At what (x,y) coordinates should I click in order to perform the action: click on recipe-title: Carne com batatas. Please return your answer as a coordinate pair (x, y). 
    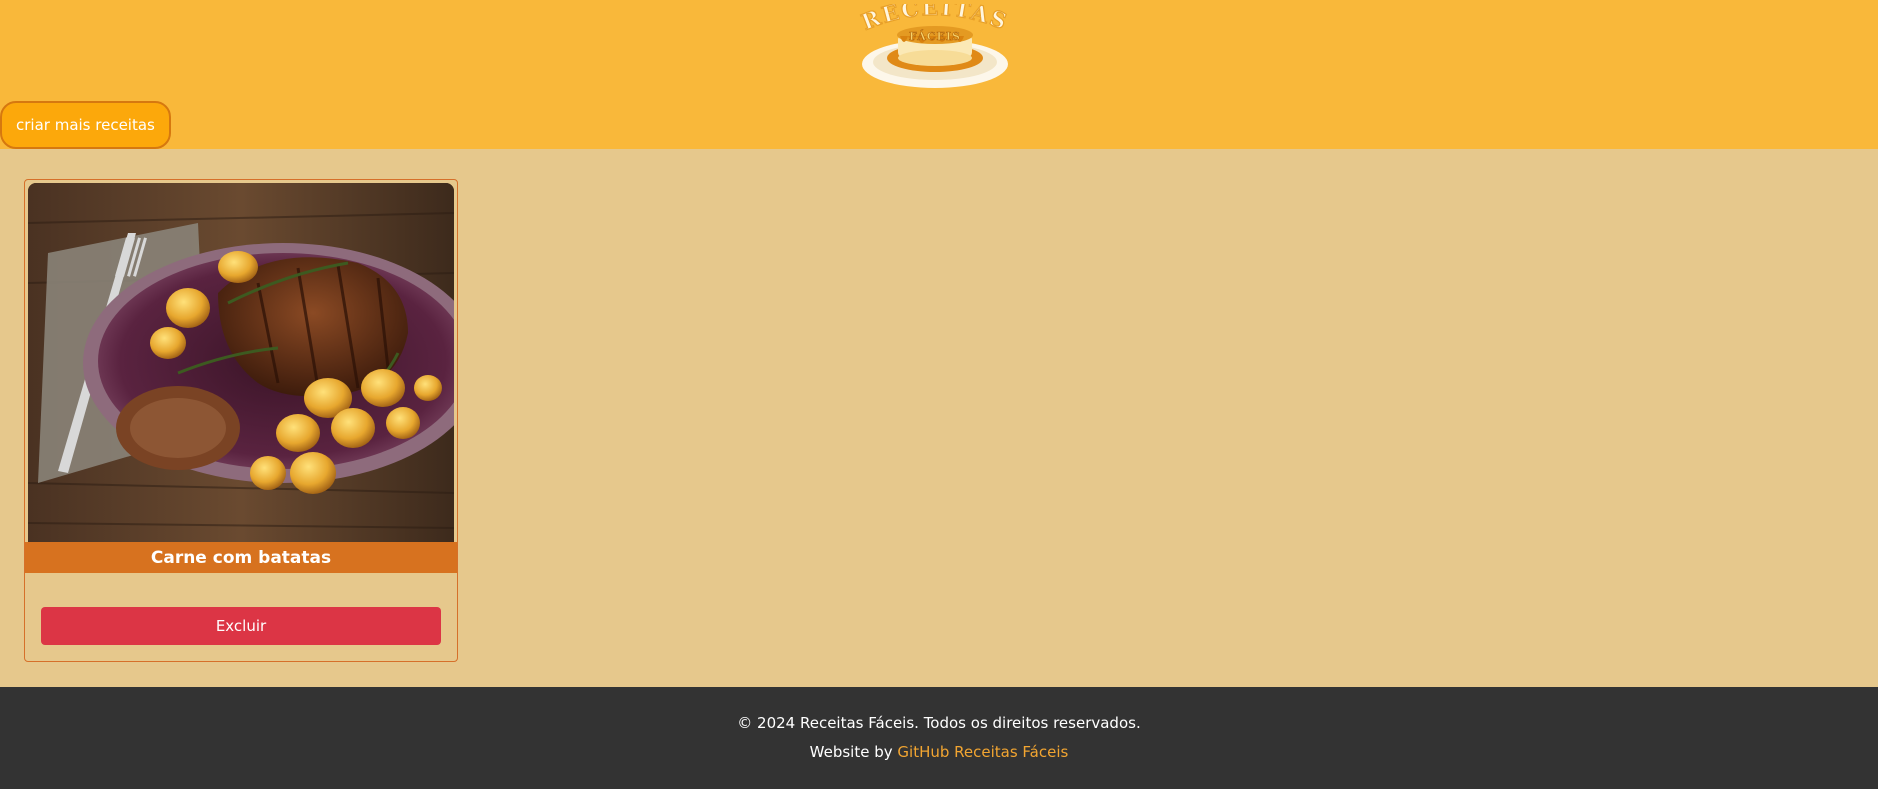
    Looking at the image, I should click on (241, 557).